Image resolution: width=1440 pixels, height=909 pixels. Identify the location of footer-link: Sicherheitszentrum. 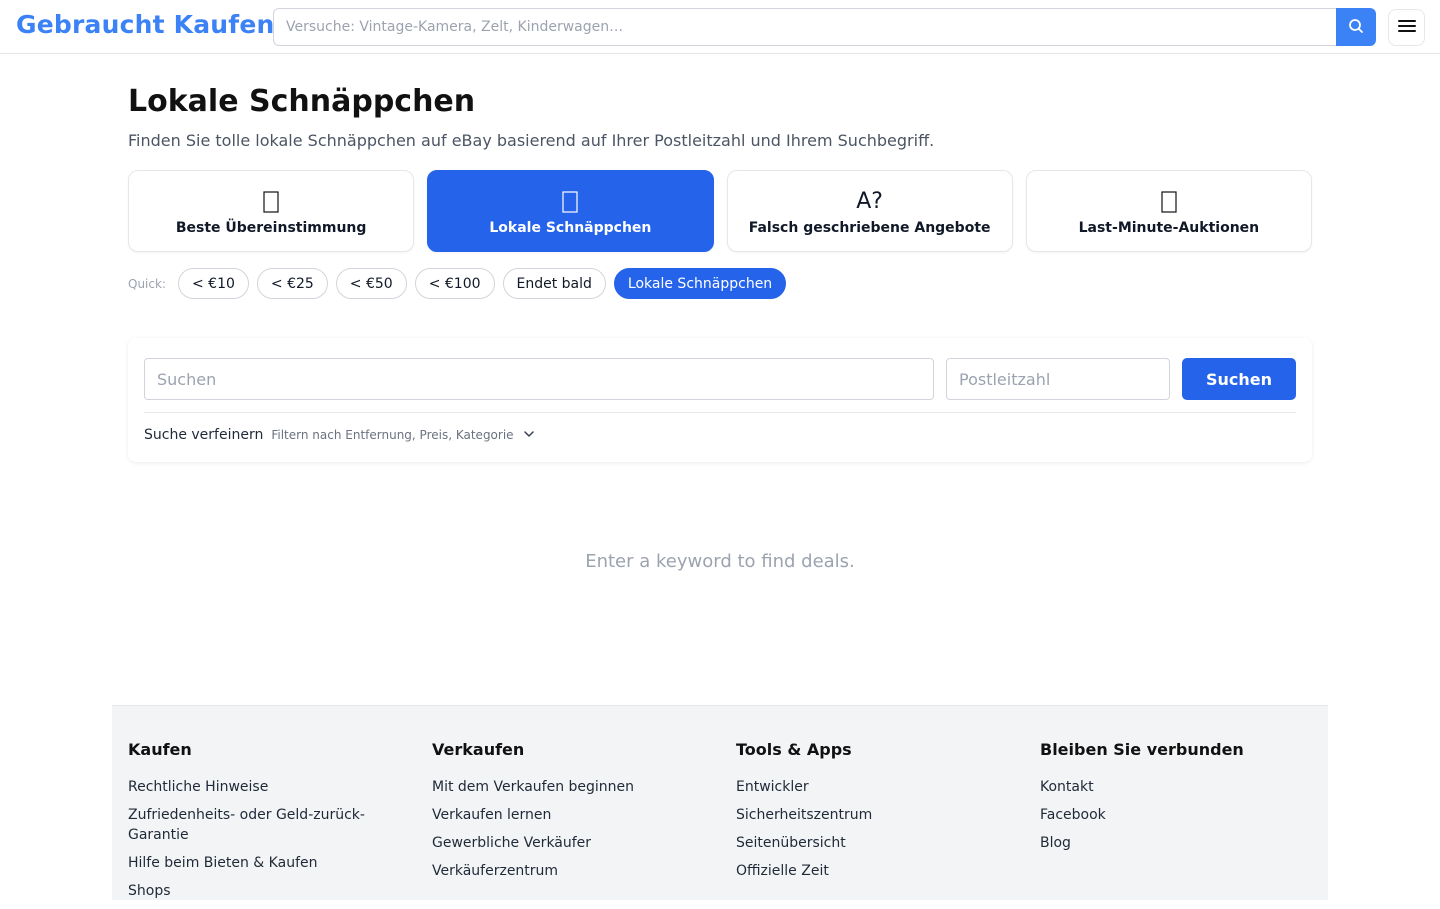
(871, 815).